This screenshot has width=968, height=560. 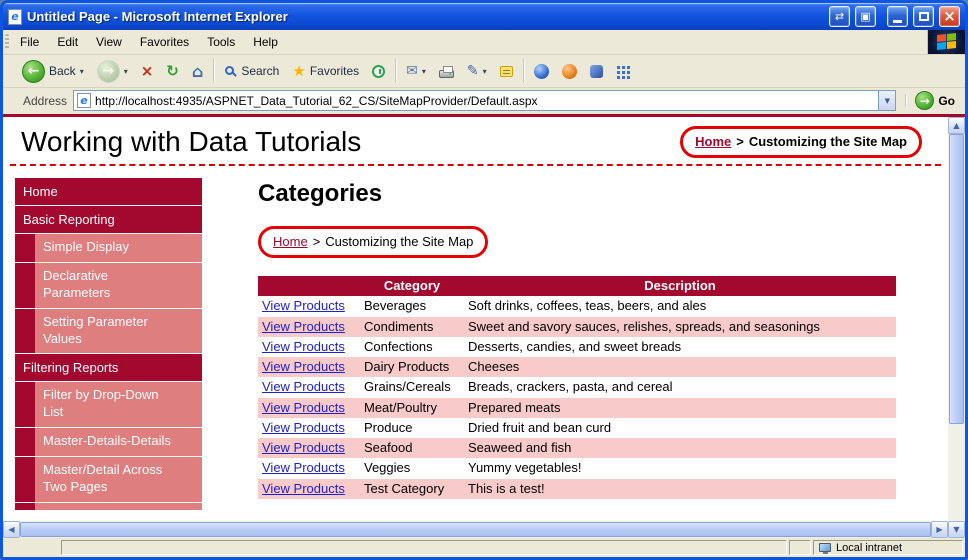 I want to click on titlebar-arrows-button: ⇄, so click(x=839, y=16).